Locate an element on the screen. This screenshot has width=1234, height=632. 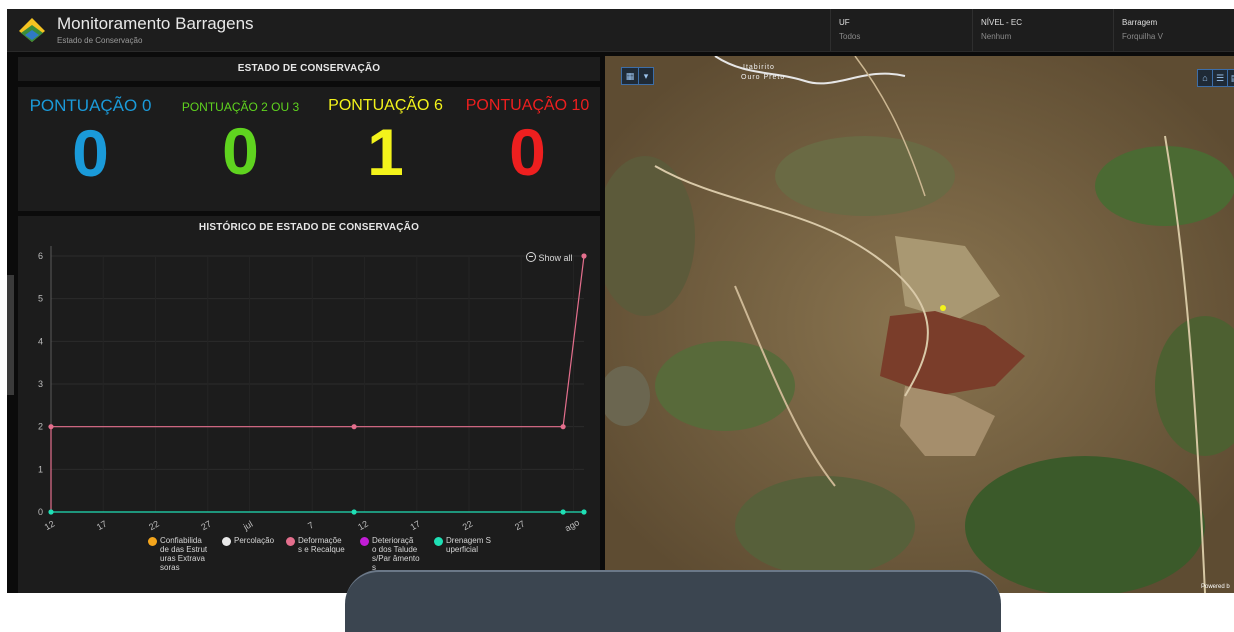
legend-item: Deformaçõe s e Recalque is located at coordinates (321, 554).